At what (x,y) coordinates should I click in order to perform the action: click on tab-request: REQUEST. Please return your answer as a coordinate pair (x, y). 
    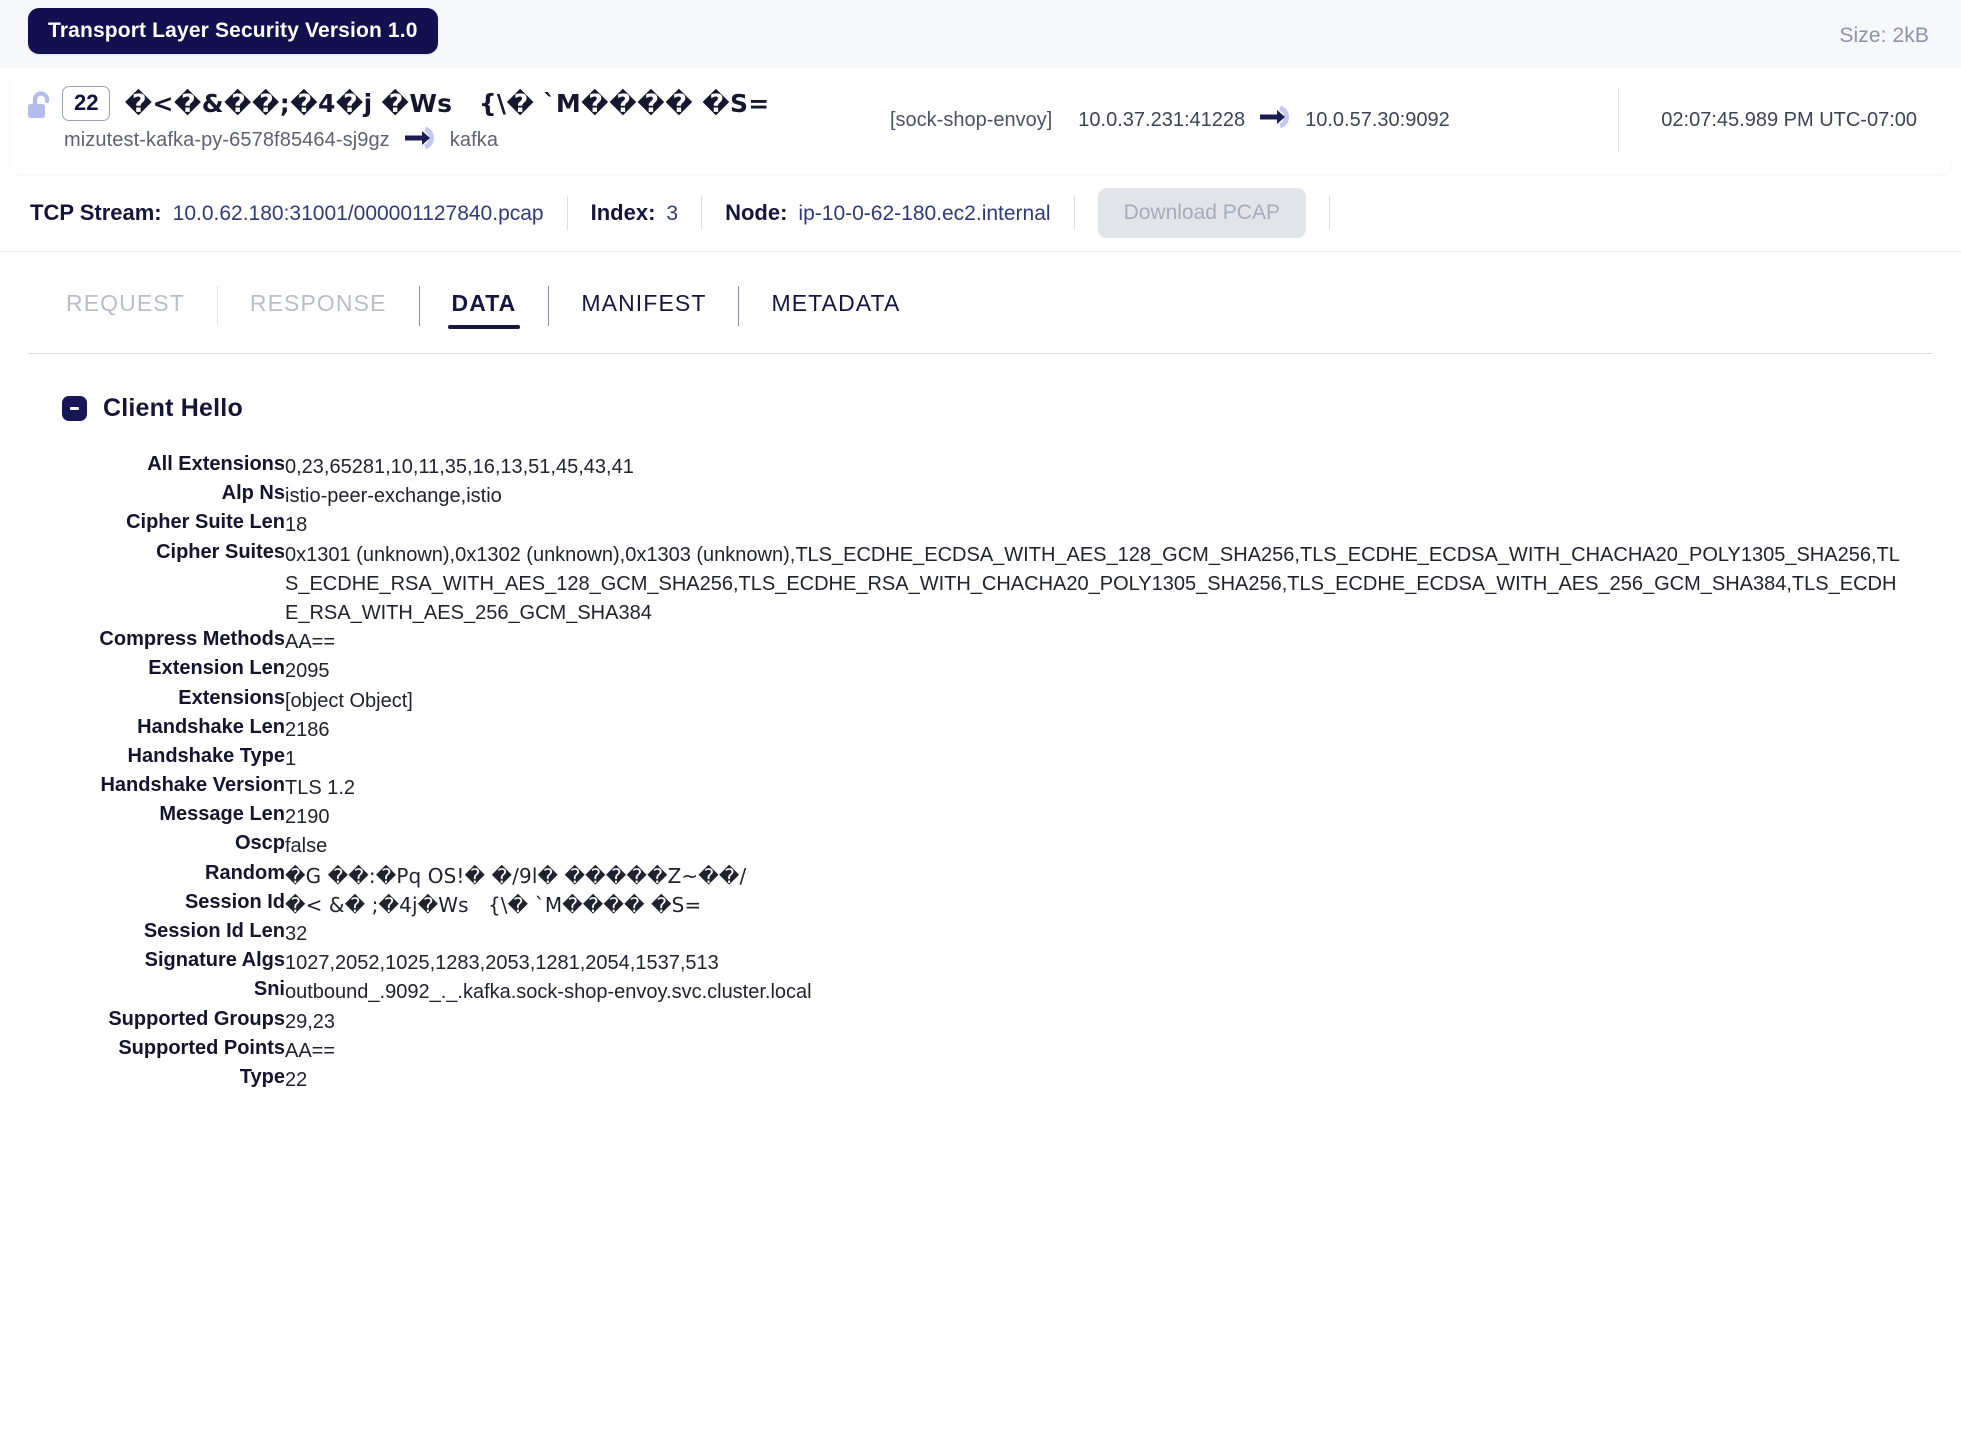
    Looking at the image, I should click on (125, 306).